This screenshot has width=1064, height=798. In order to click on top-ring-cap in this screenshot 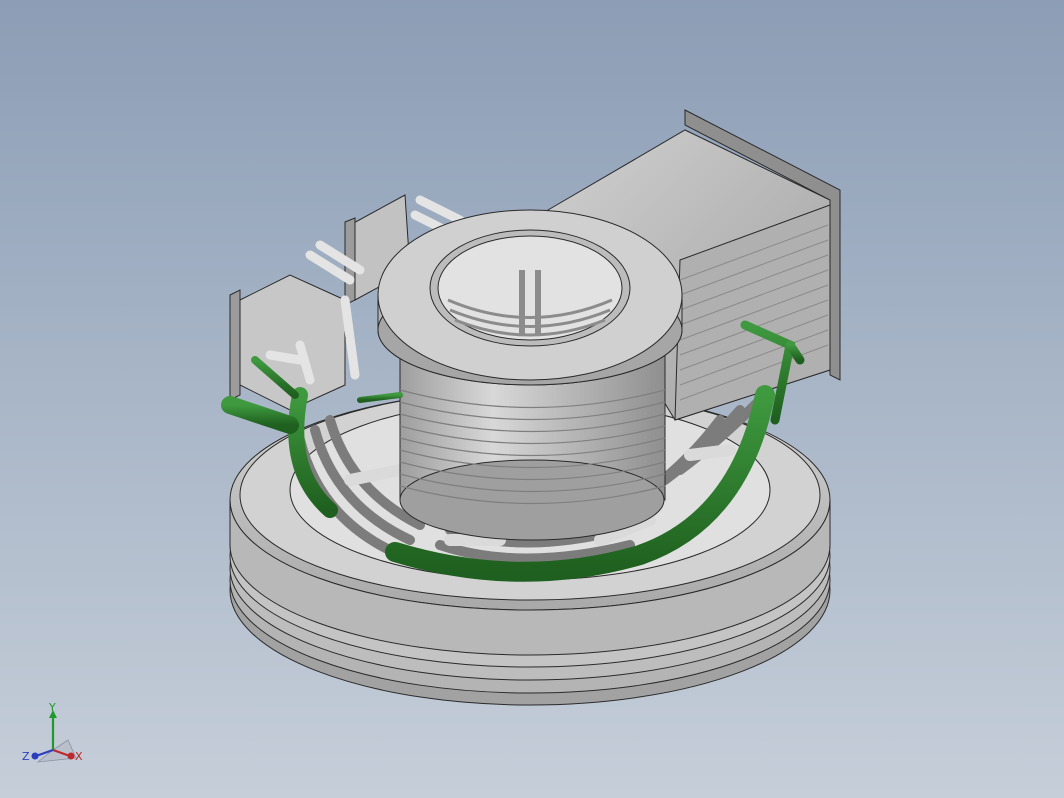, I will do `click(530, 297)`.